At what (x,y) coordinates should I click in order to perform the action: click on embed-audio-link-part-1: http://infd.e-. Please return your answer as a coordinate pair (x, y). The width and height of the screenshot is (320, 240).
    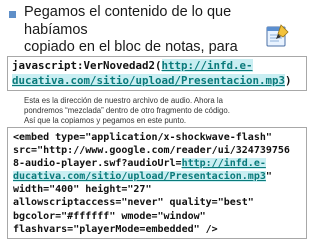
    Looking at the image, I should click on (223, 164).